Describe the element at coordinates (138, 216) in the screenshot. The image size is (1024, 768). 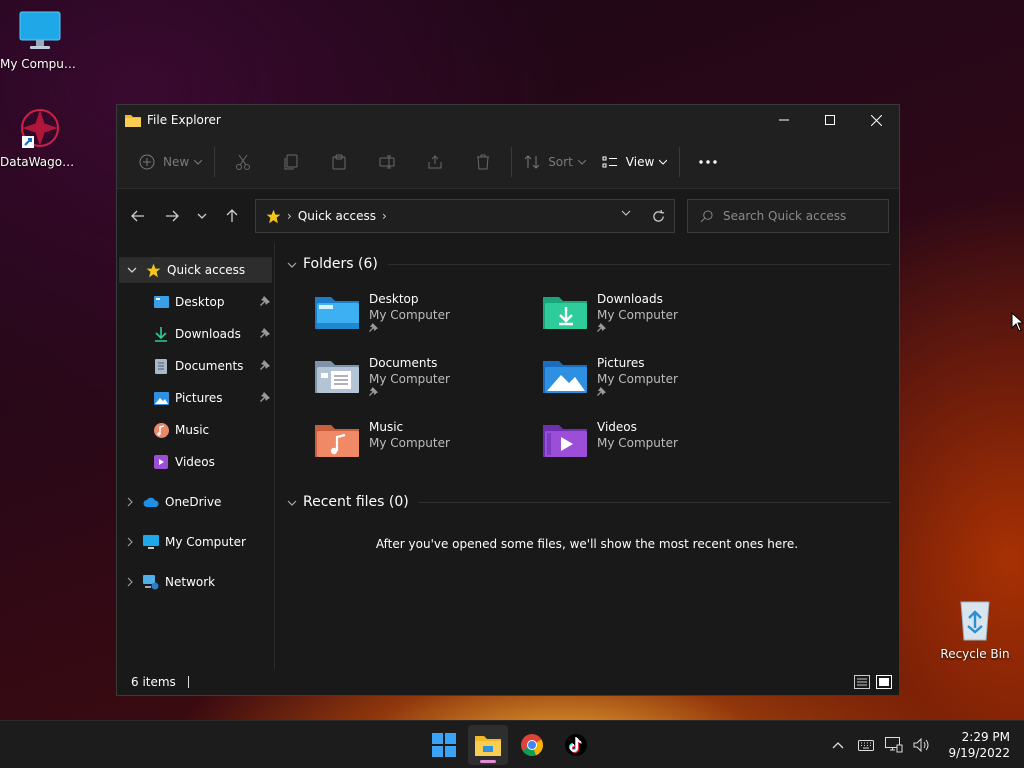
I see `back-button` at that location.